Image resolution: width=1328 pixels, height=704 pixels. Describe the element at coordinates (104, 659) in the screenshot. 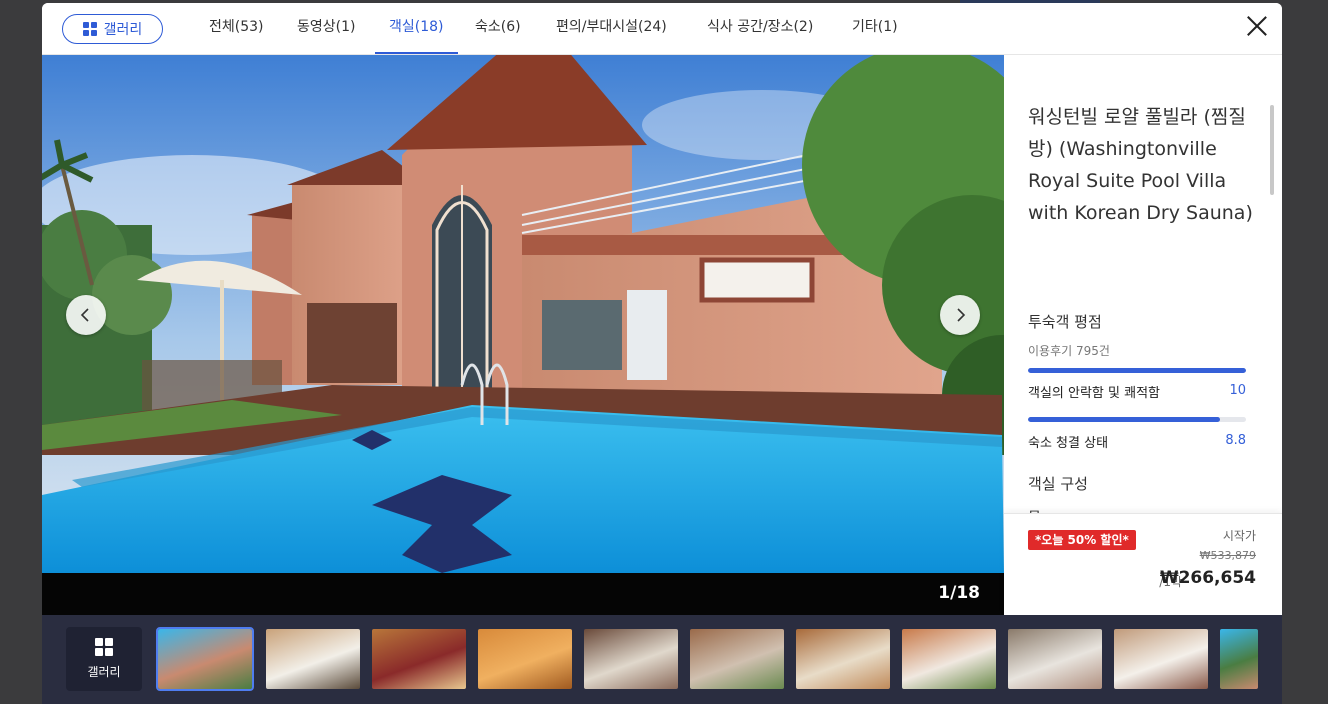

I see `strip-gallery-button: 갤러리` at that location.